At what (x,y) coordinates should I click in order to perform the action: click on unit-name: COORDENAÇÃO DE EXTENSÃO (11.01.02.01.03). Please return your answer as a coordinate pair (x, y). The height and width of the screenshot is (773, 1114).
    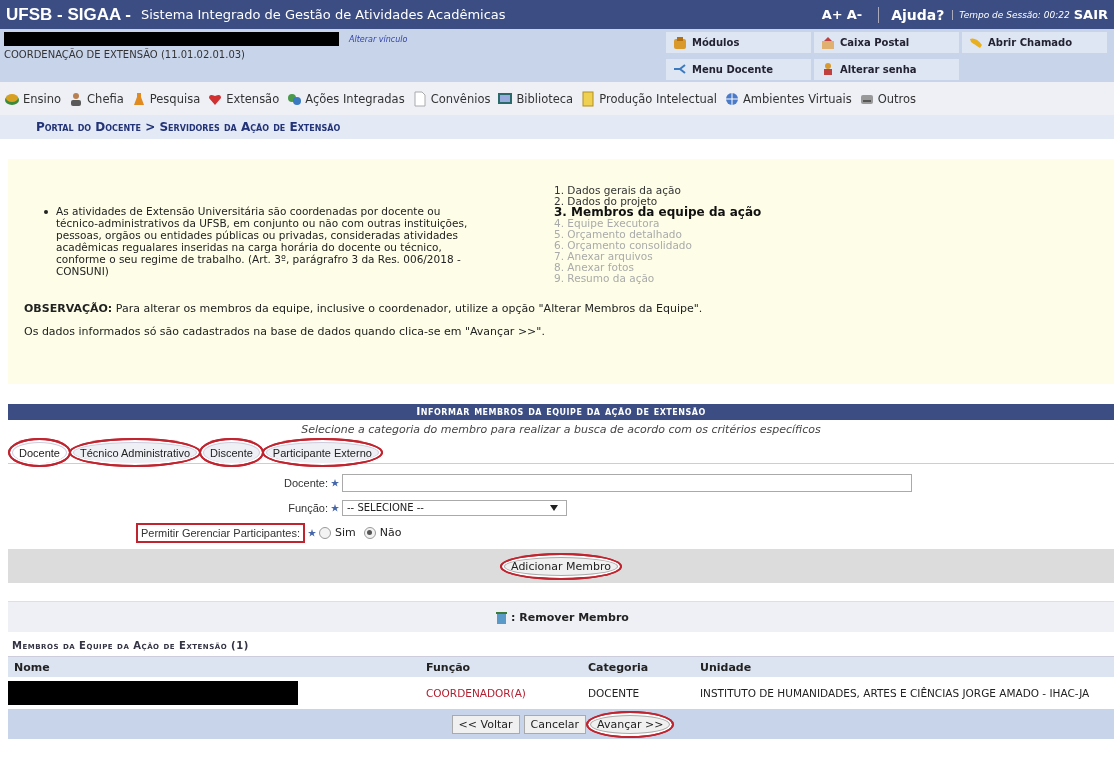
    Looking at the image, I should click on (125, 54).